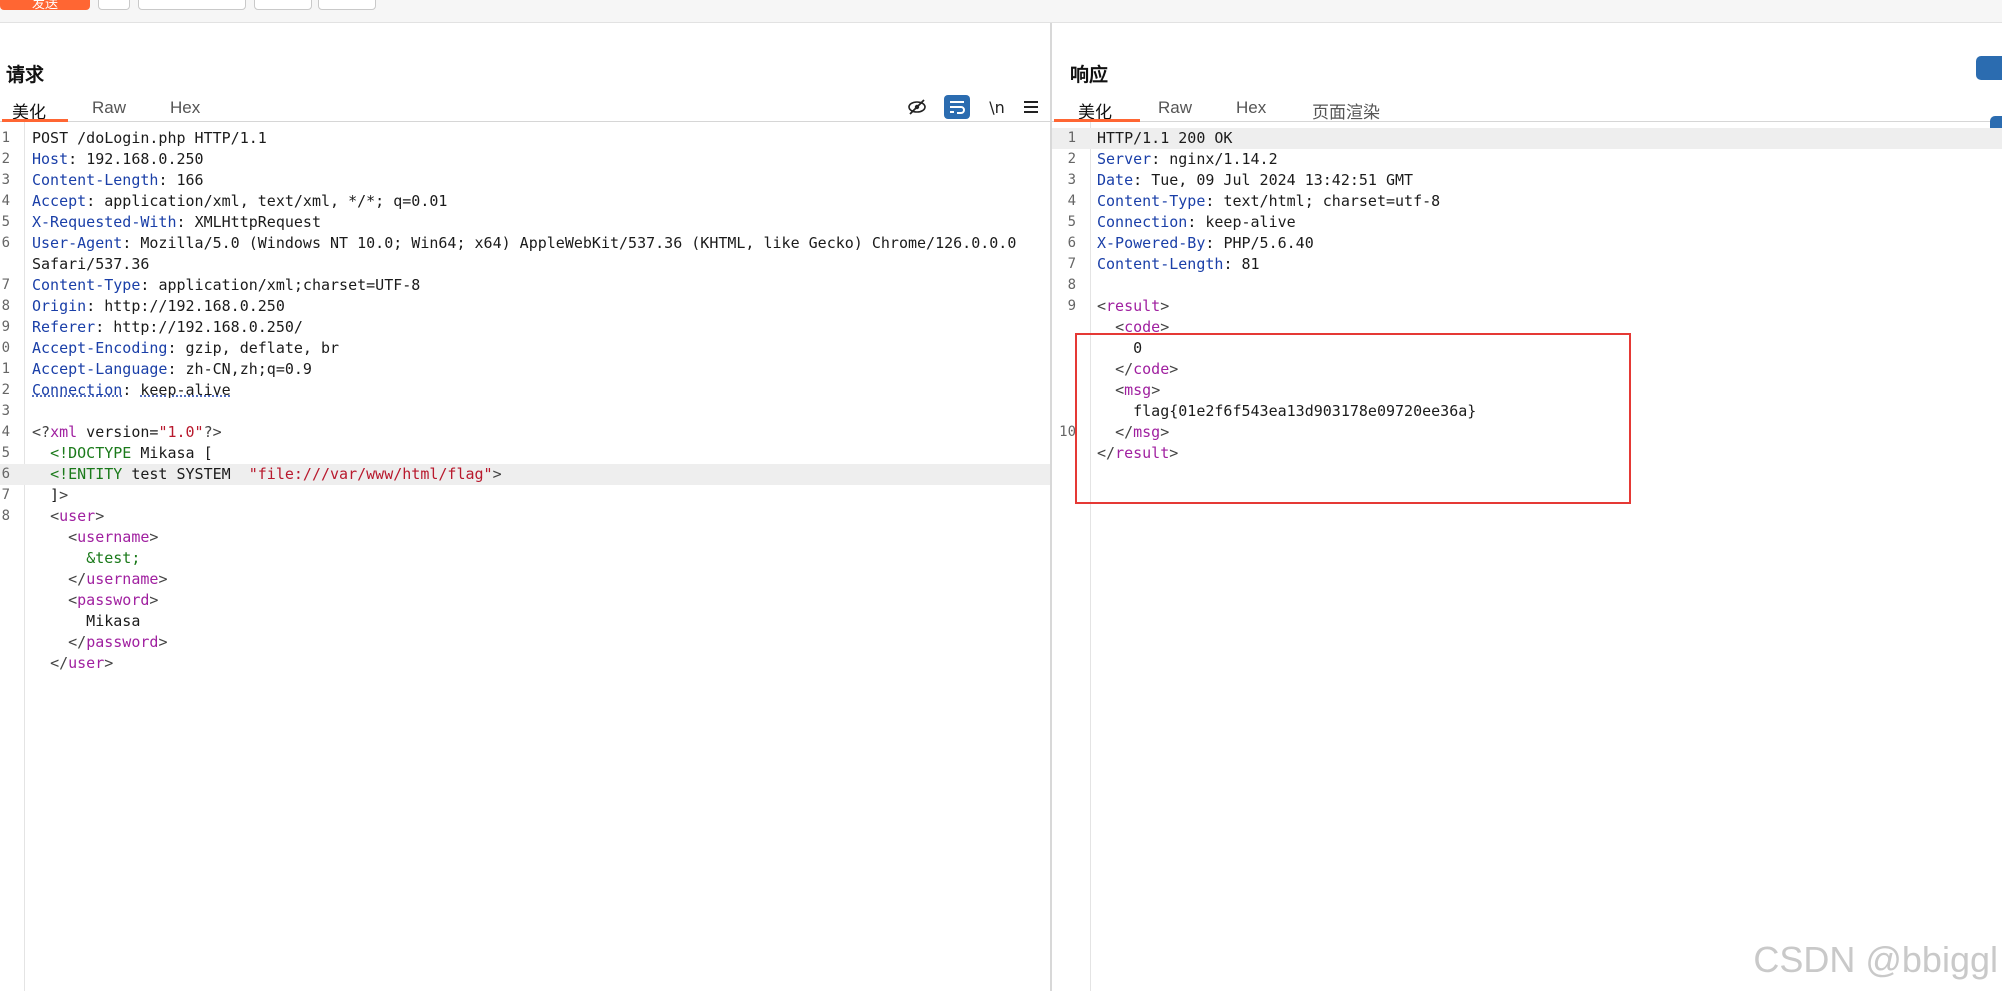  What do you see at coordinates (1527, 411) in the screenshot?
I see `code-line: flag{01e2f6f543ea13d903178e09720ee36a}` at bounding box center [1527, 411].